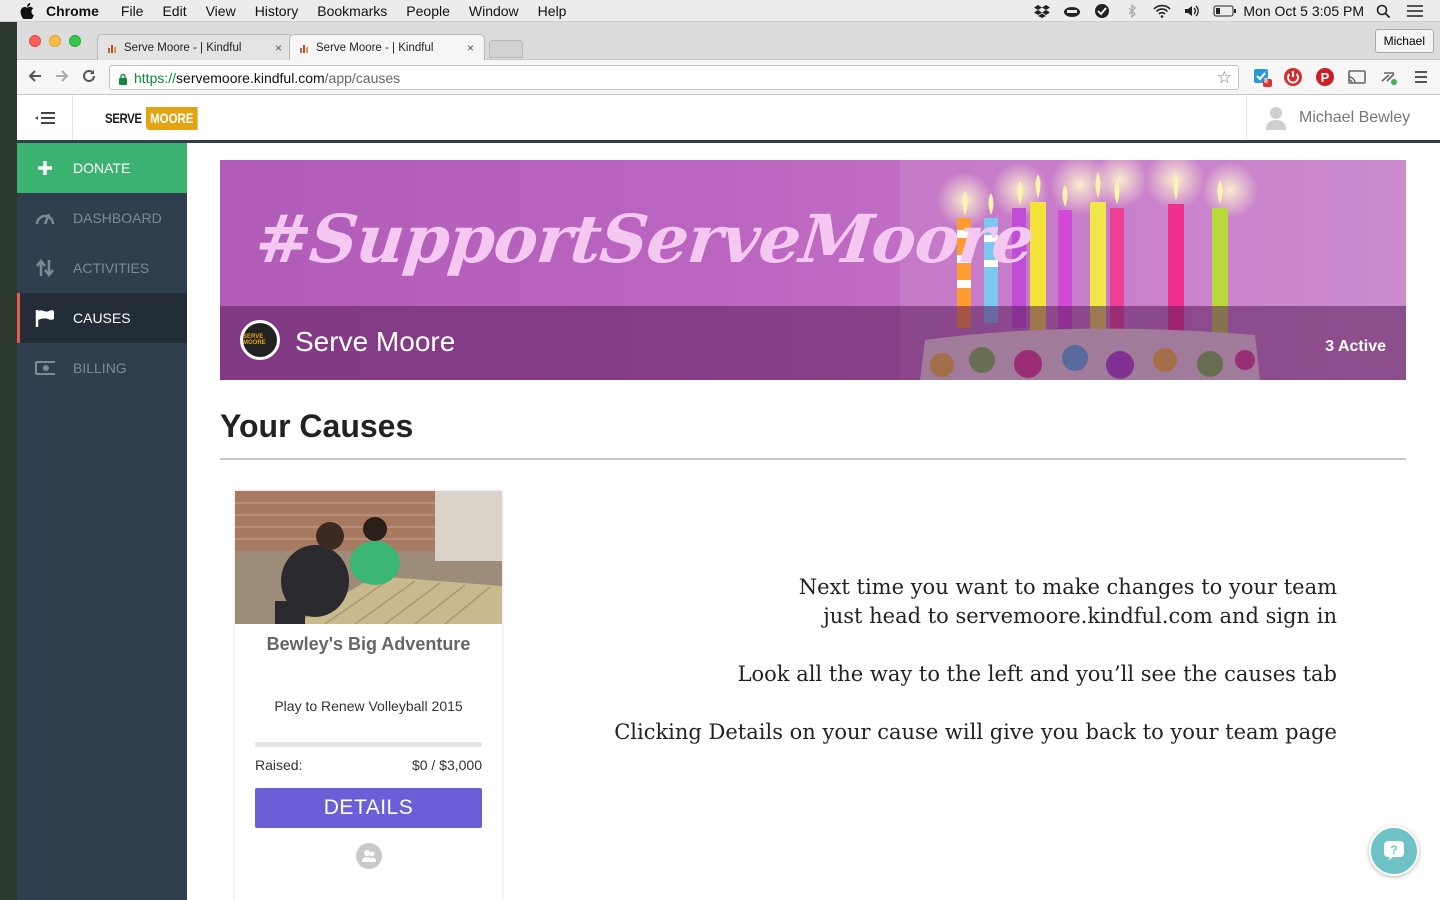 This screenshot has height=900, width=1440. What do you see at coordinates (428, 11) in the screenshot?
I see `menu-people: People` at bounding box center [428, 11].